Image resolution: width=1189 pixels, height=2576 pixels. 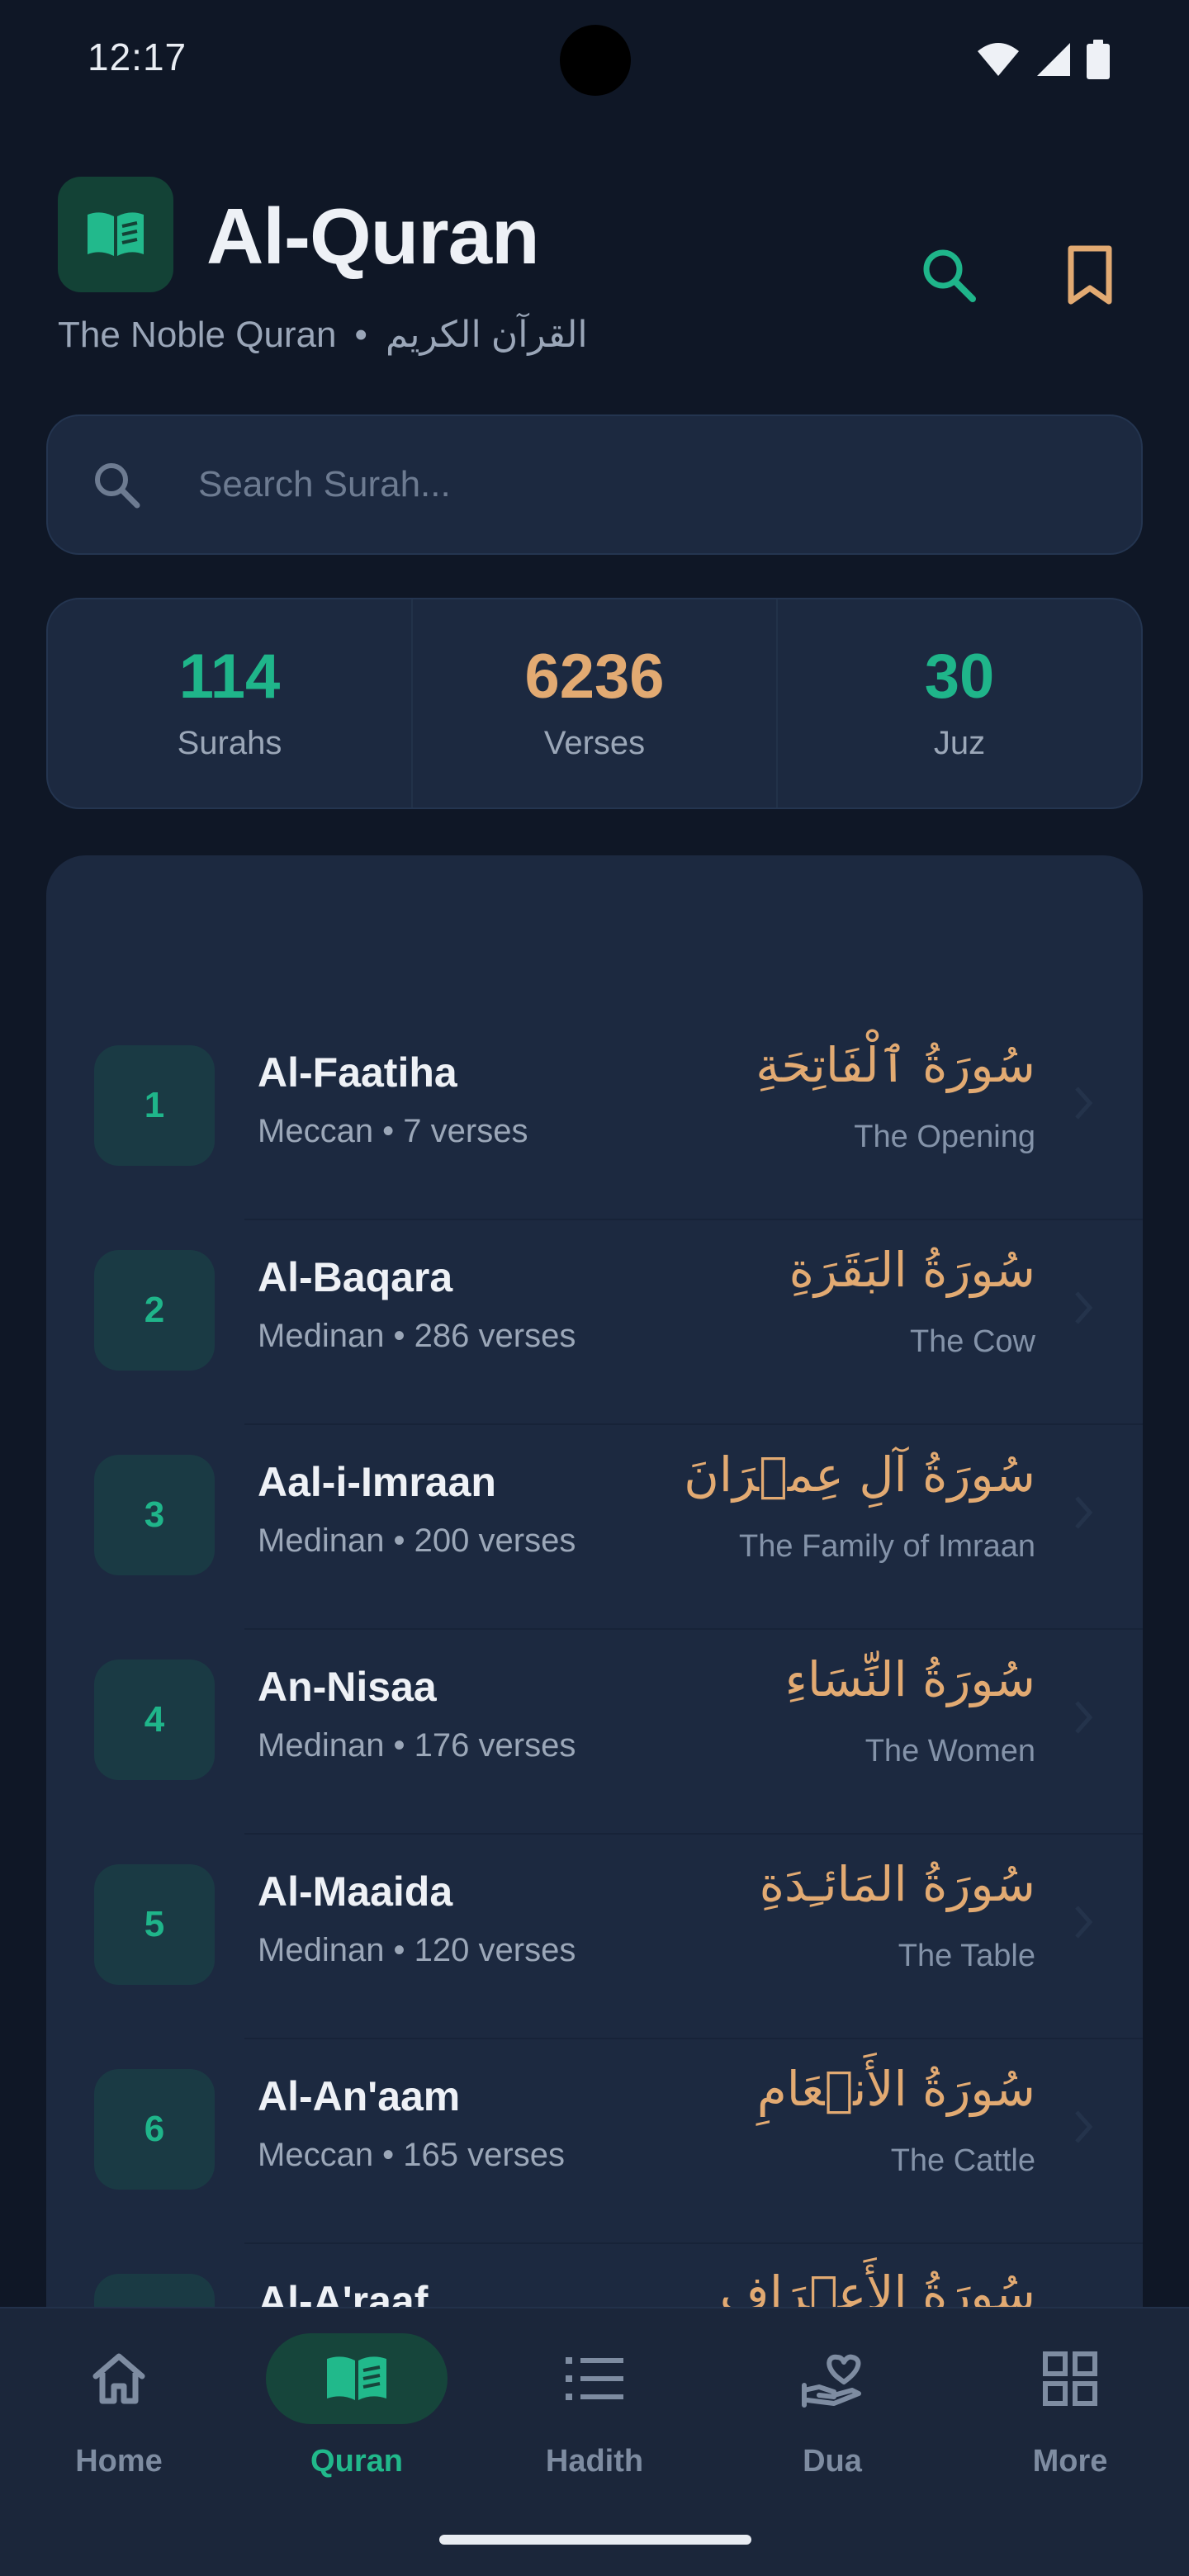 I want to click on bookmark-icon, so click(x=1090, y=275).